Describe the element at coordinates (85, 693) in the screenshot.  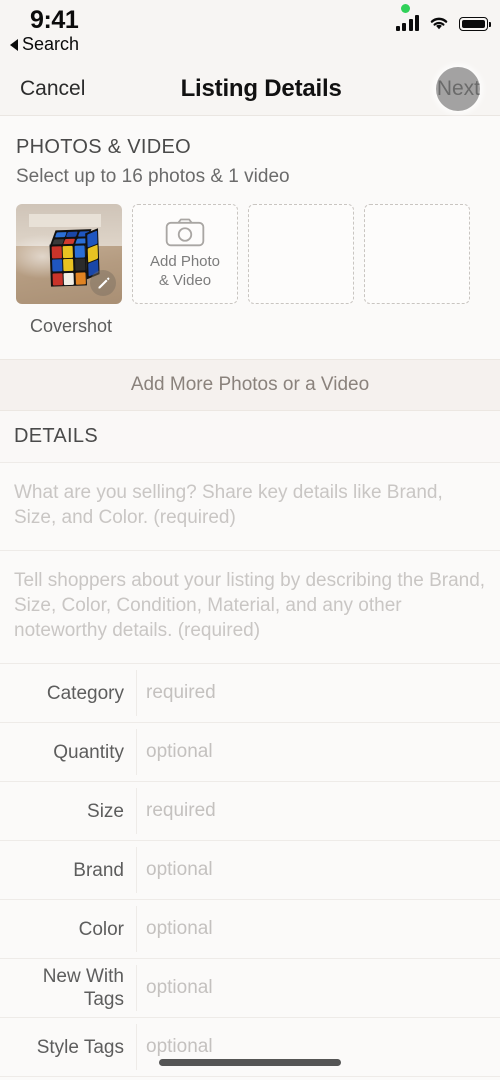
I see `detail-row-label: Category` at that location.